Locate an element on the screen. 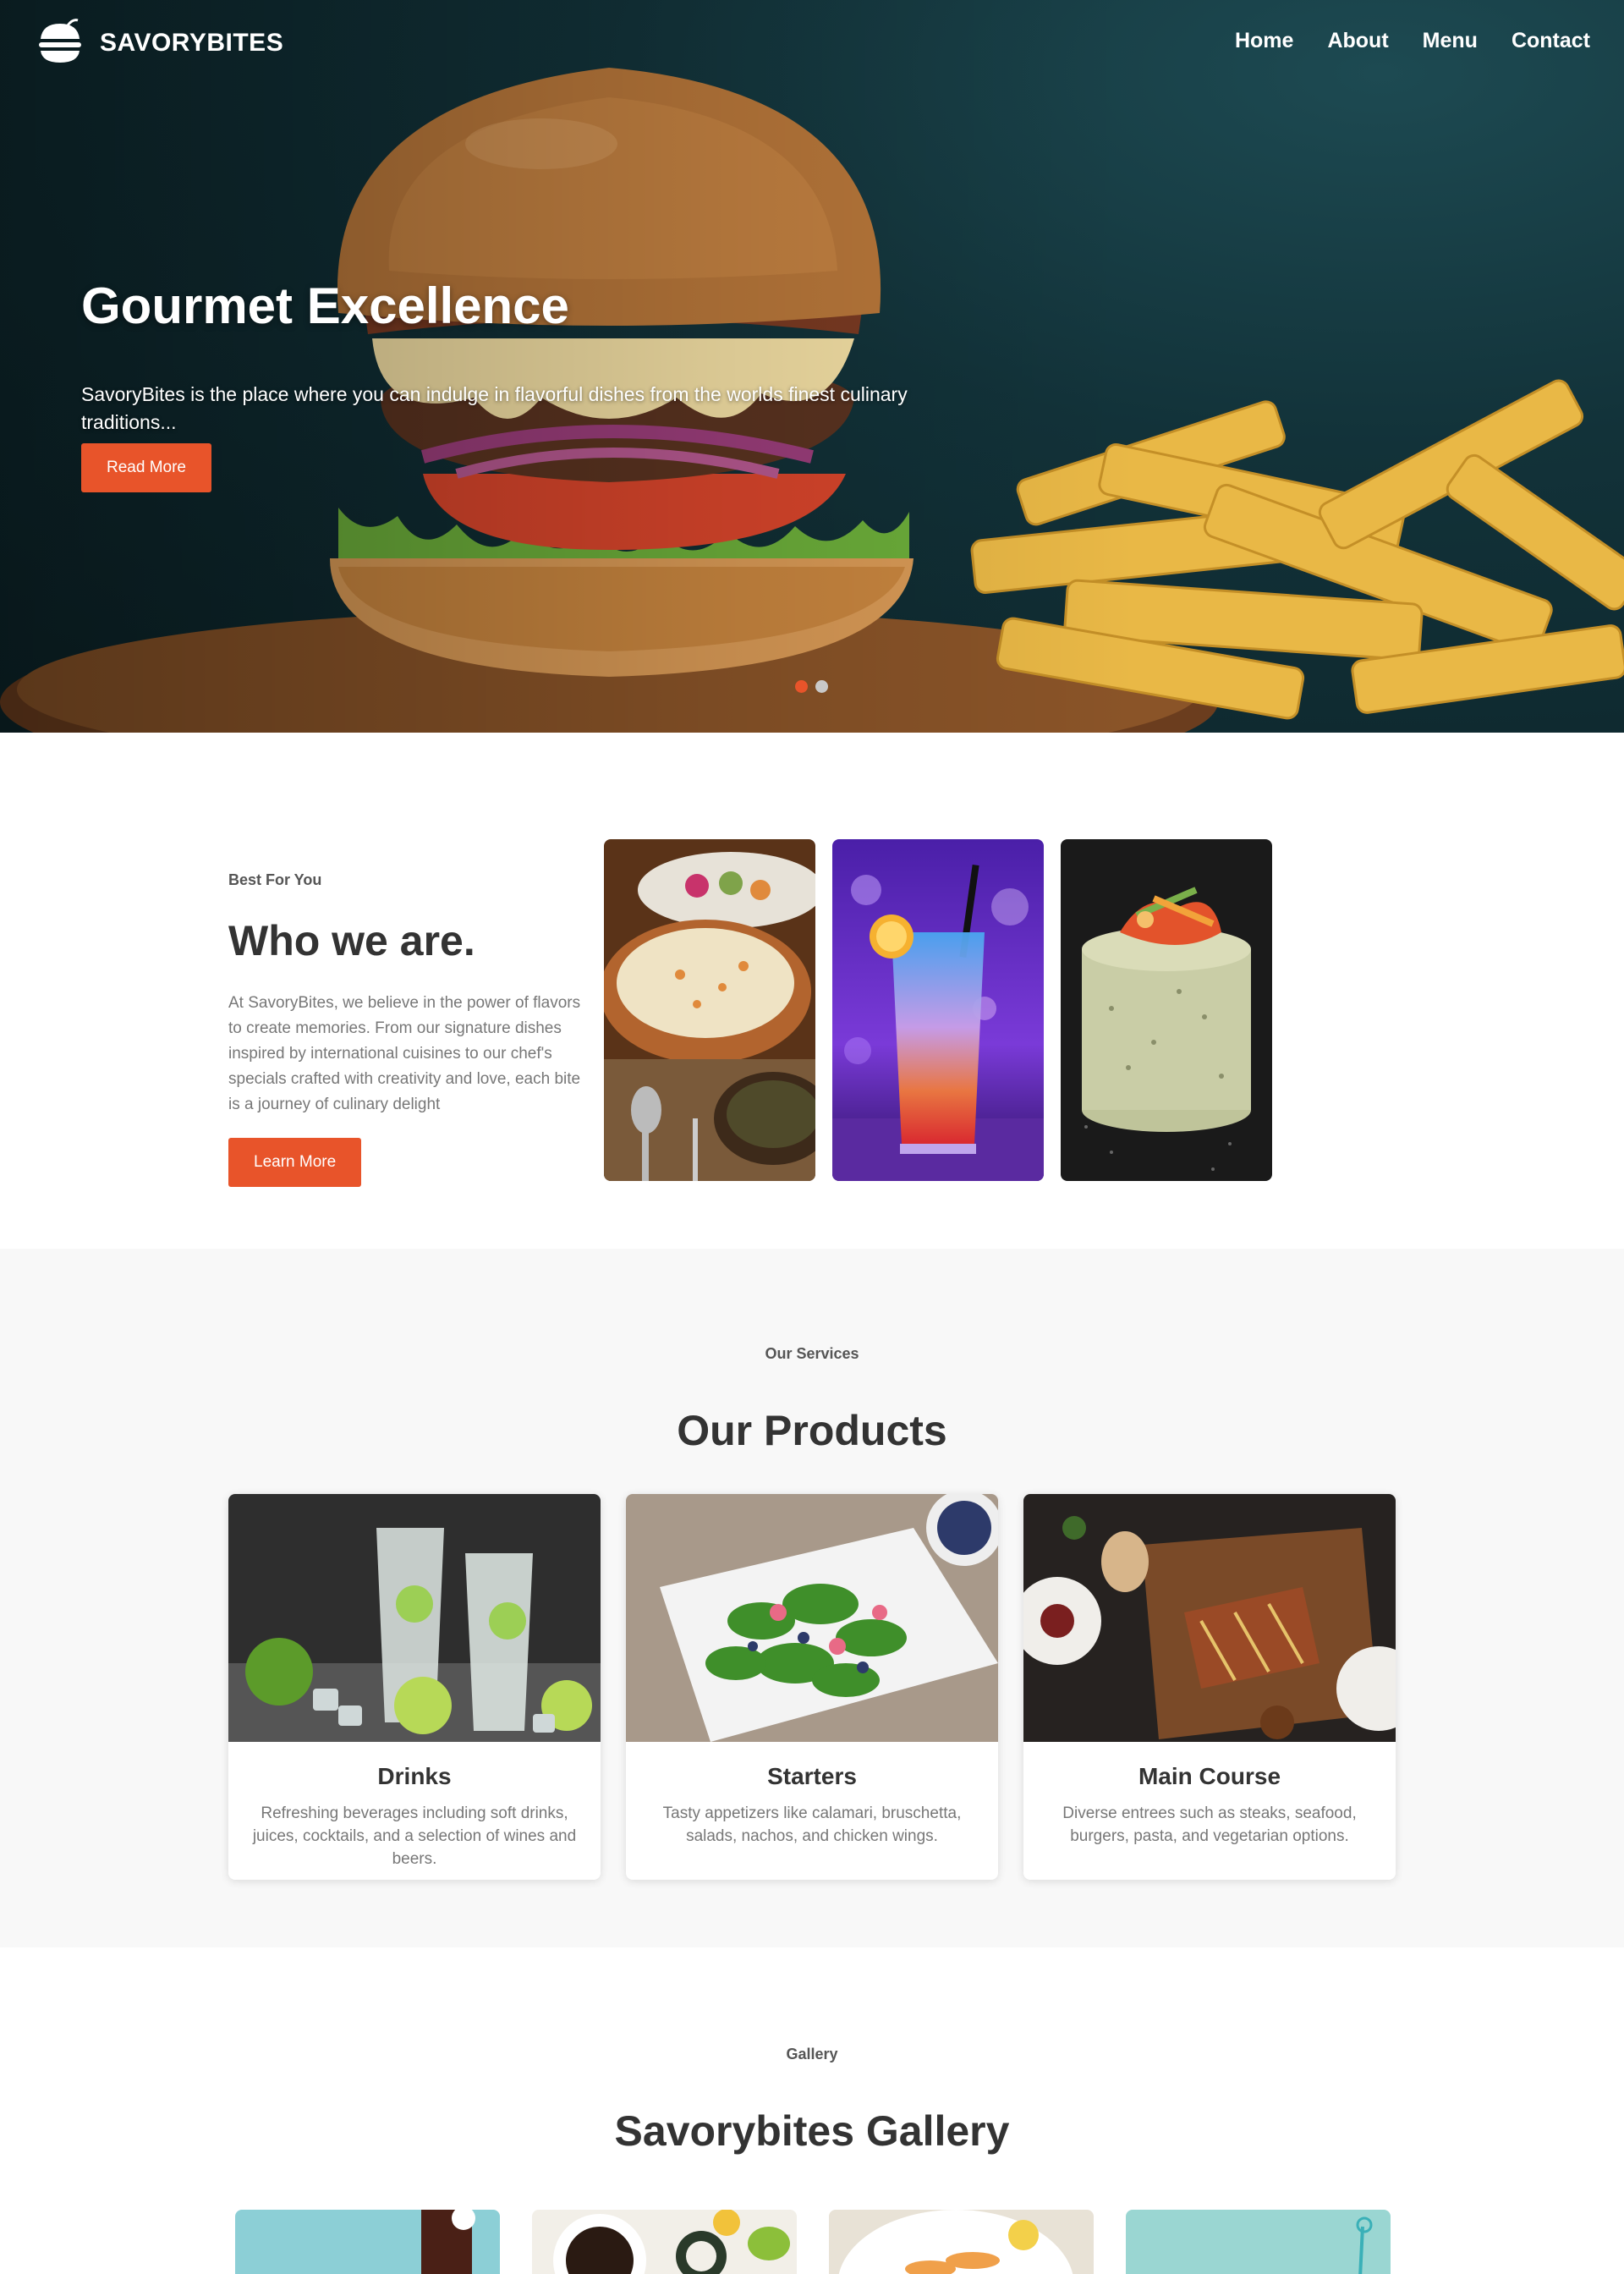 This screenshot has width=1624, height=2274. learn-more-button: Learn More is located at coordinates (295, 1163).